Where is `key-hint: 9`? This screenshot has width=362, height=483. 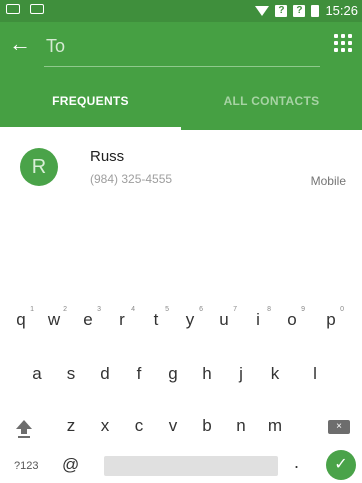
key-hint: 9 is located at coordinates (303, 309).